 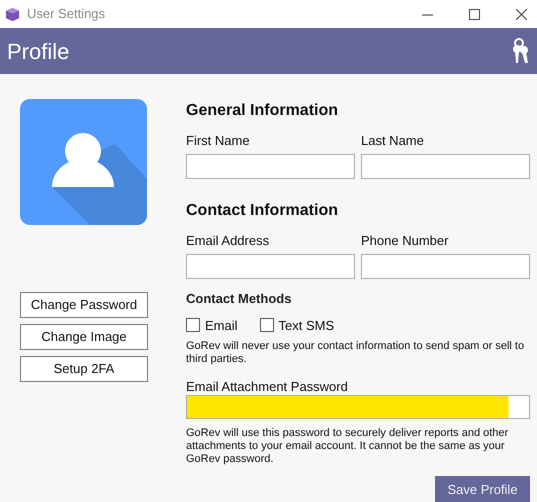 What do you see at coordinates (84, 337) in the screenshot?
I see `profile-action-button: Change Image` at bounding box center [84, 337].